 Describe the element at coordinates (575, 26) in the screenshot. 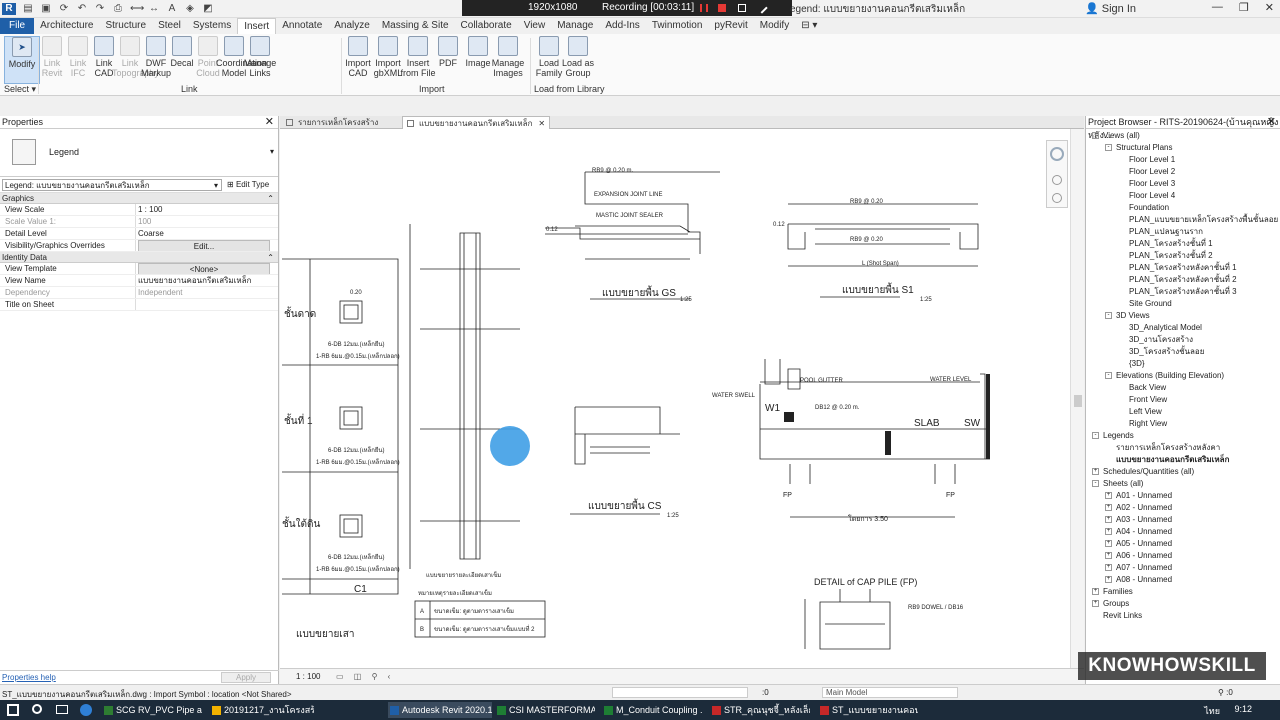

I see `ribbon-tab-manage: Manage` at that location.